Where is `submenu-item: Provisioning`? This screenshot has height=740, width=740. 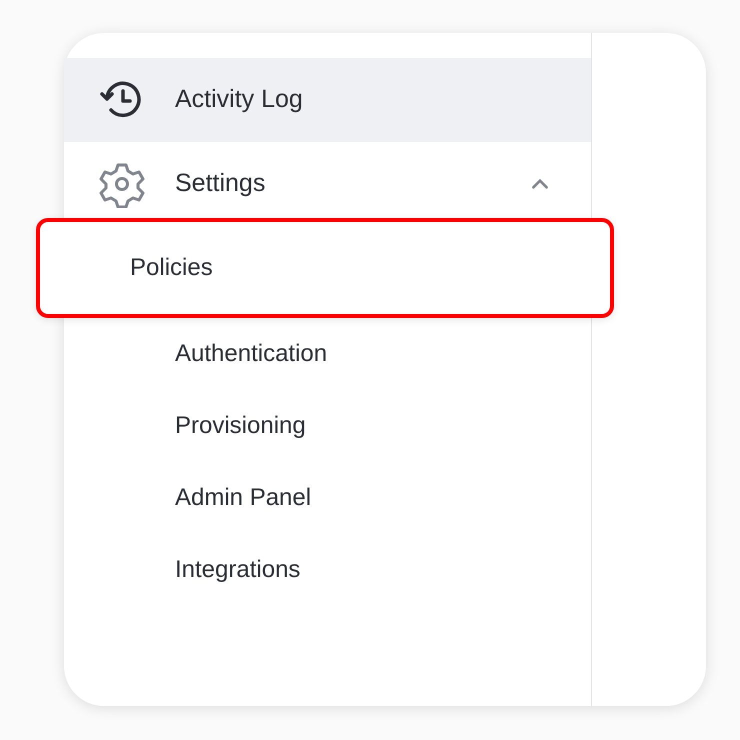 submenu-item: Provisioning is located at coordinates (327, 426).